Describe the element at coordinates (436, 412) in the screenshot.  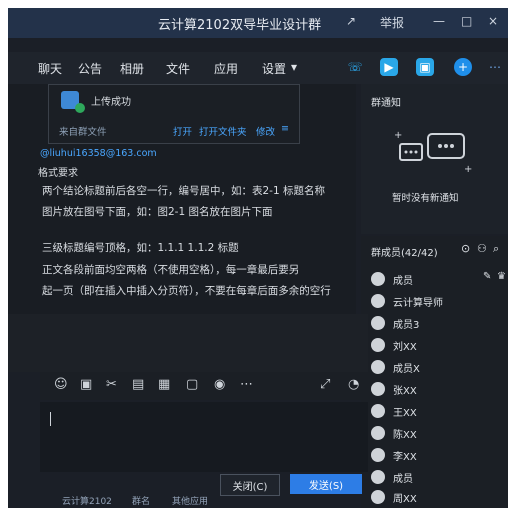
I see `member-row: 王XX` at that location.